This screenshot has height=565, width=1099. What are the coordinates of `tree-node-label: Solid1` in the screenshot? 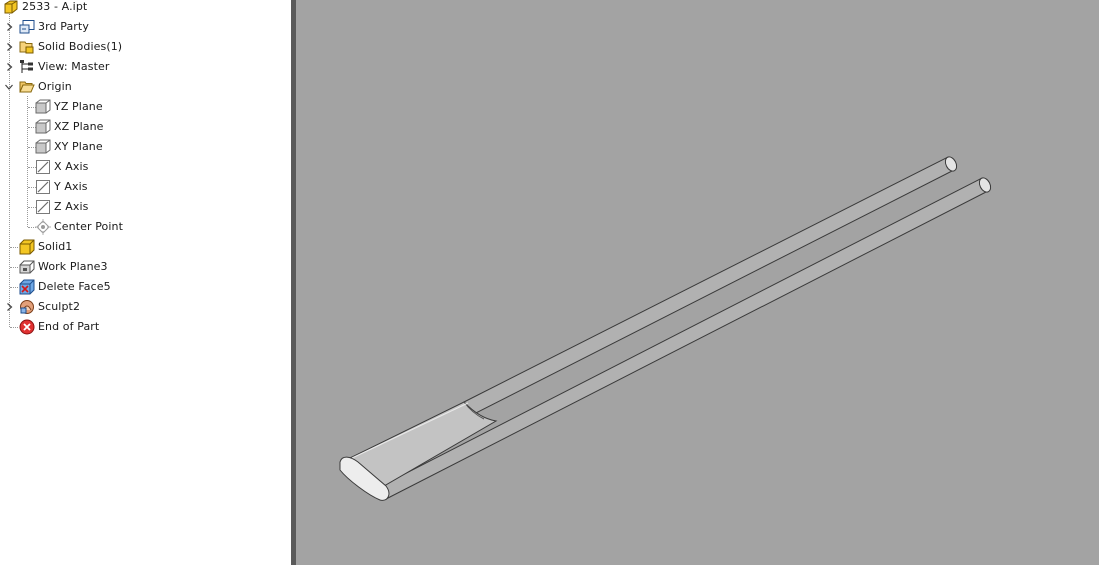 It's located at (55, 246).